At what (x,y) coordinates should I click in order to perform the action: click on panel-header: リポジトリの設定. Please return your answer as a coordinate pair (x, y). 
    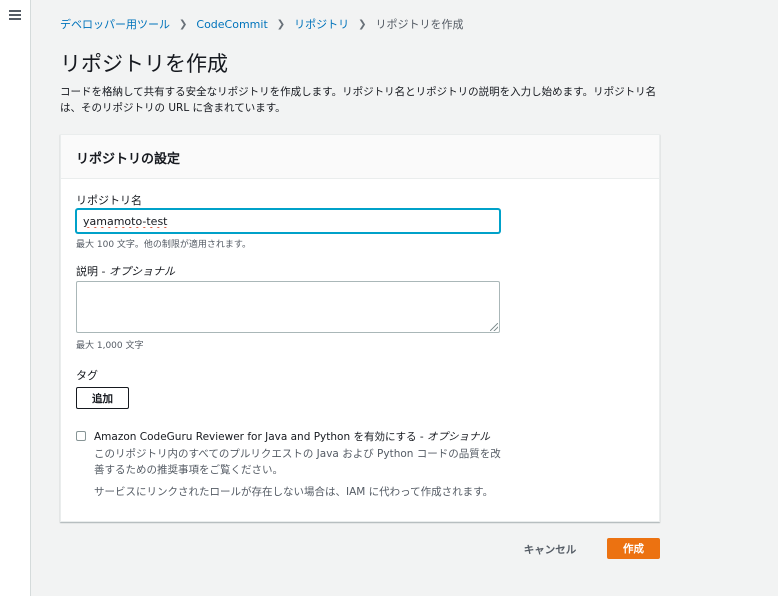
    Looking at the image, I should click on (360, 157).